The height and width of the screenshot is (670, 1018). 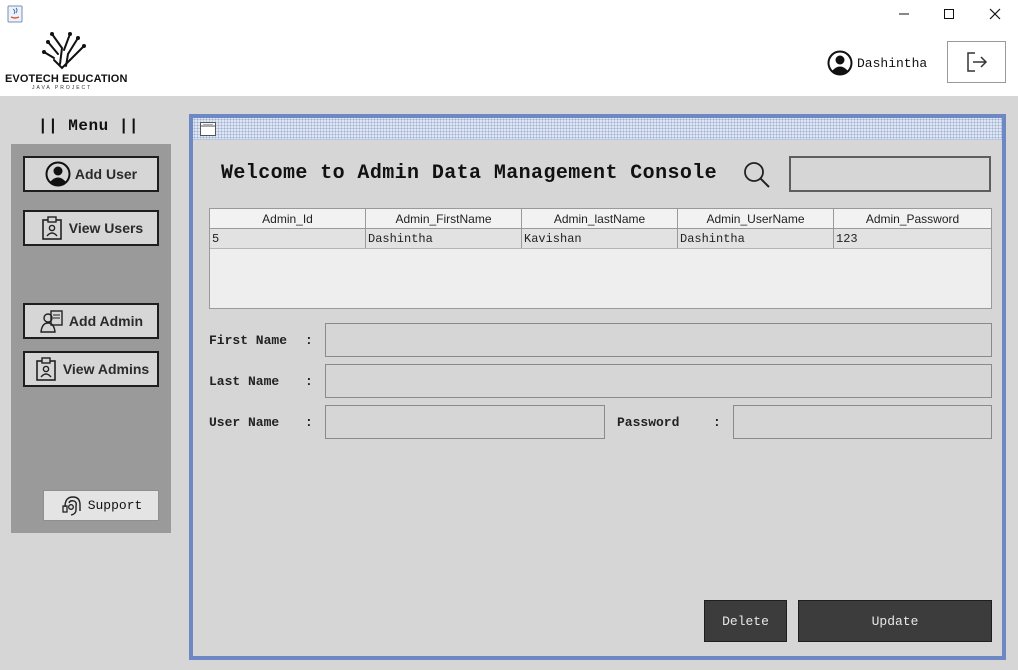 I want to click on view-admins-button: View Admins, so click(x=91, y=369).